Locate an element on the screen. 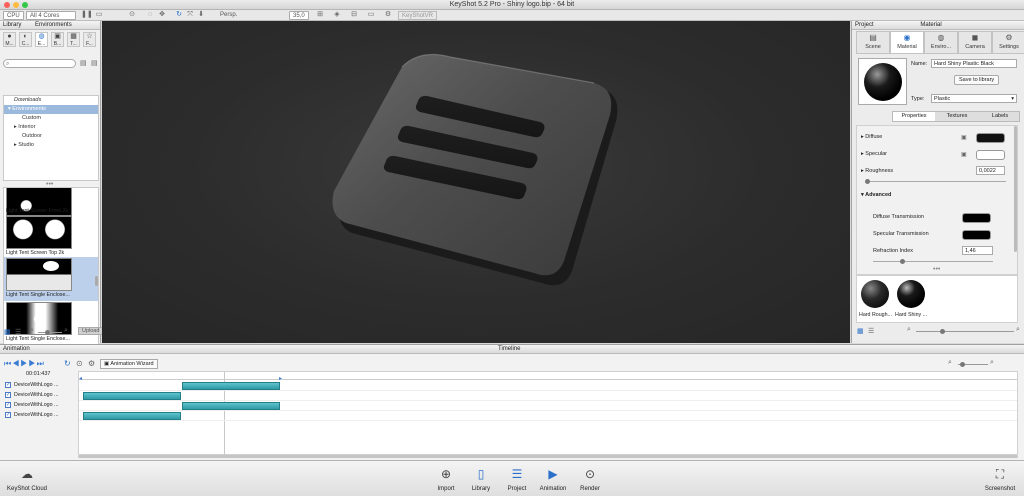  save-to-library-button: Save to library is located at coordinates (977, 80).